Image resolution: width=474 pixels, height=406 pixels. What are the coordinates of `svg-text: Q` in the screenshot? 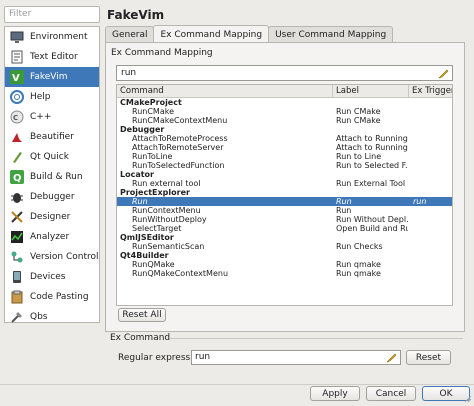 It's located at (17, 178).